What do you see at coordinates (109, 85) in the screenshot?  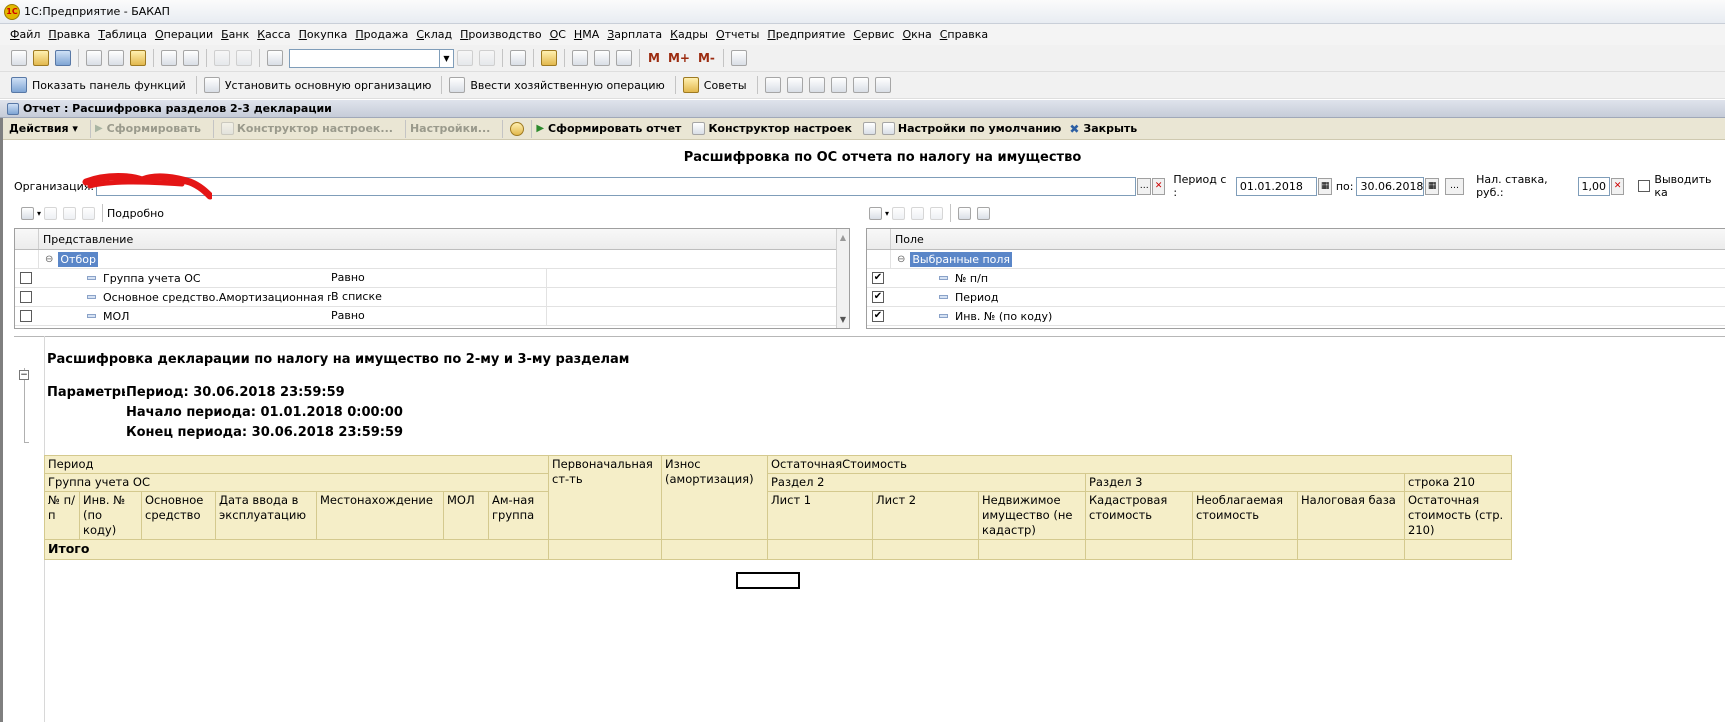 I see `show-panel-button: Показать панель функций` at bounding box center [109, 85].